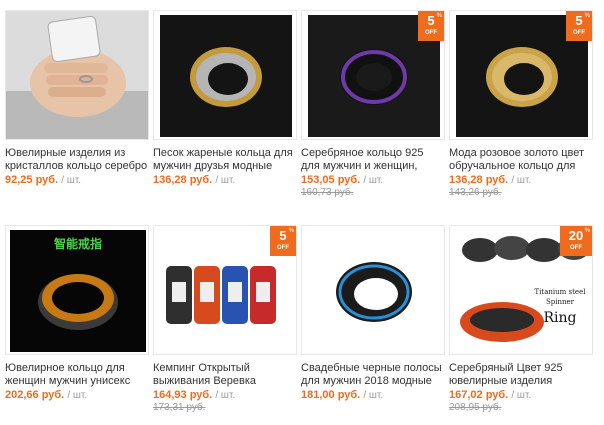 This screenshot has height=425, width=604. I want to click on product-image: 智能戒指, so click(77, 290).